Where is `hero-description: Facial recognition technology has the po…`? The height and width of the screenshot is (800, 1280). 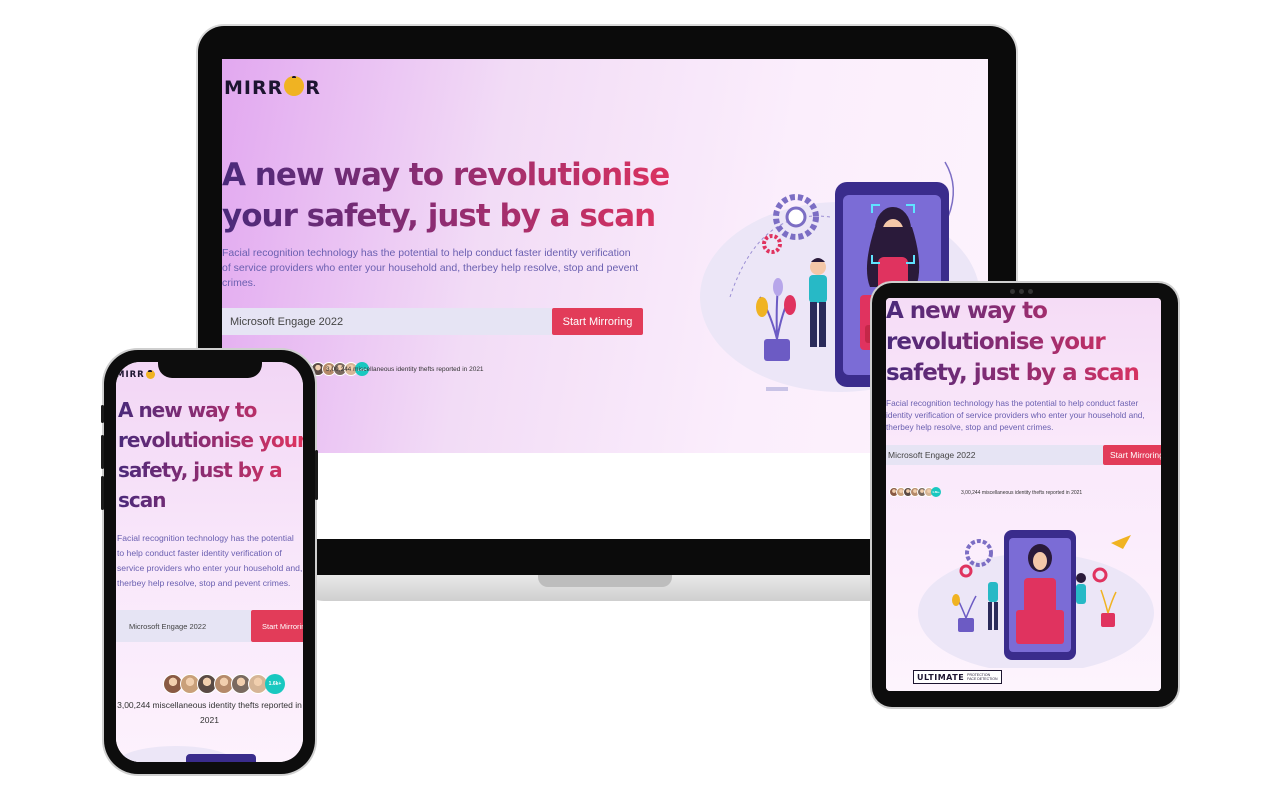
hero-description: Facial recognition technology has the po… is located at coordinates (430, 268).